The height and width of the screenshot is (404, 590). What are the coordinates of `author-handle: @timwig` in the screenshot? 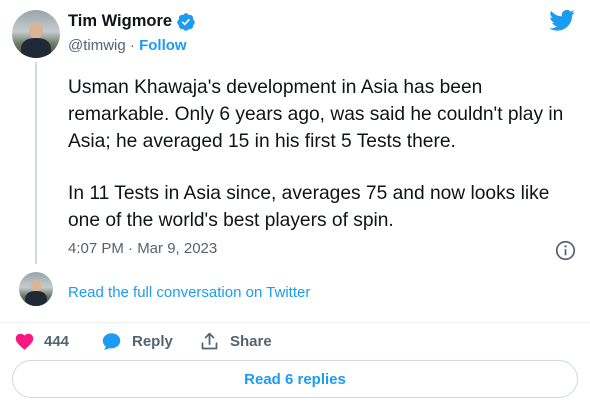 It's located at (97, 45).